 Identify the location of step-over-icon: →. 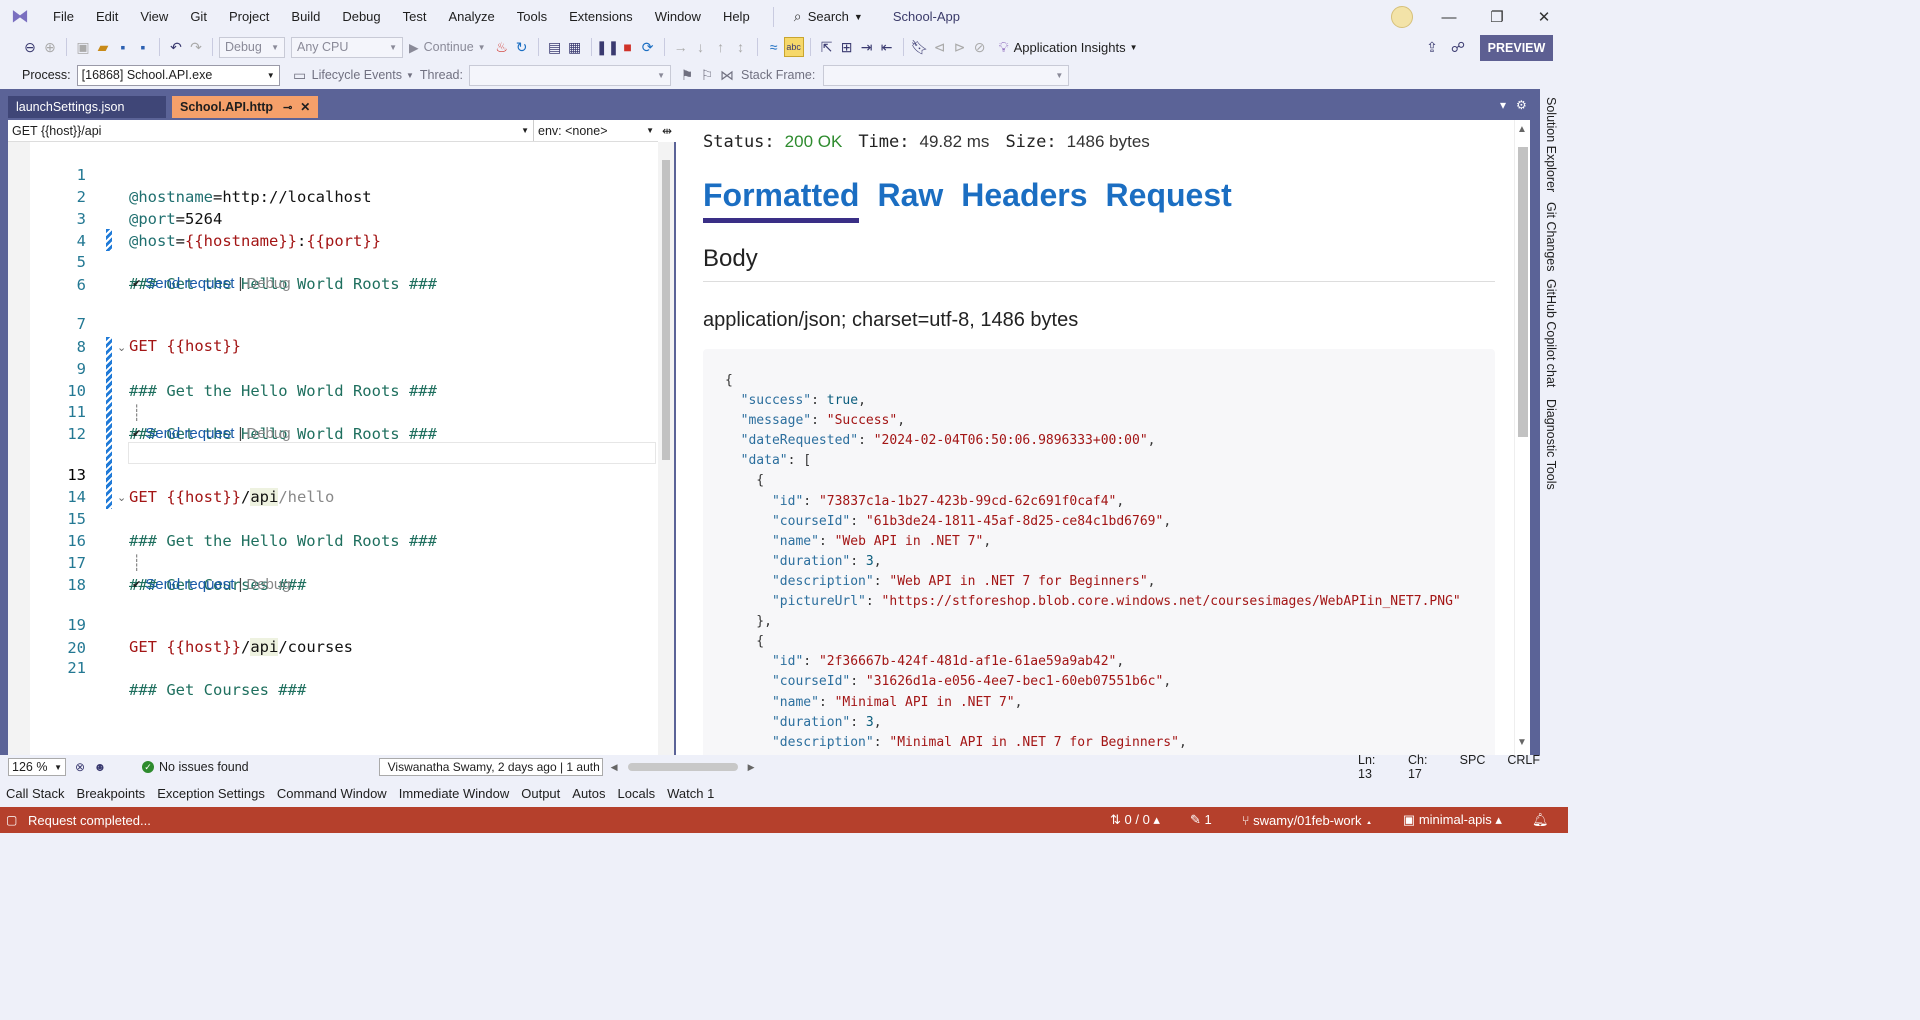
(681, 47).